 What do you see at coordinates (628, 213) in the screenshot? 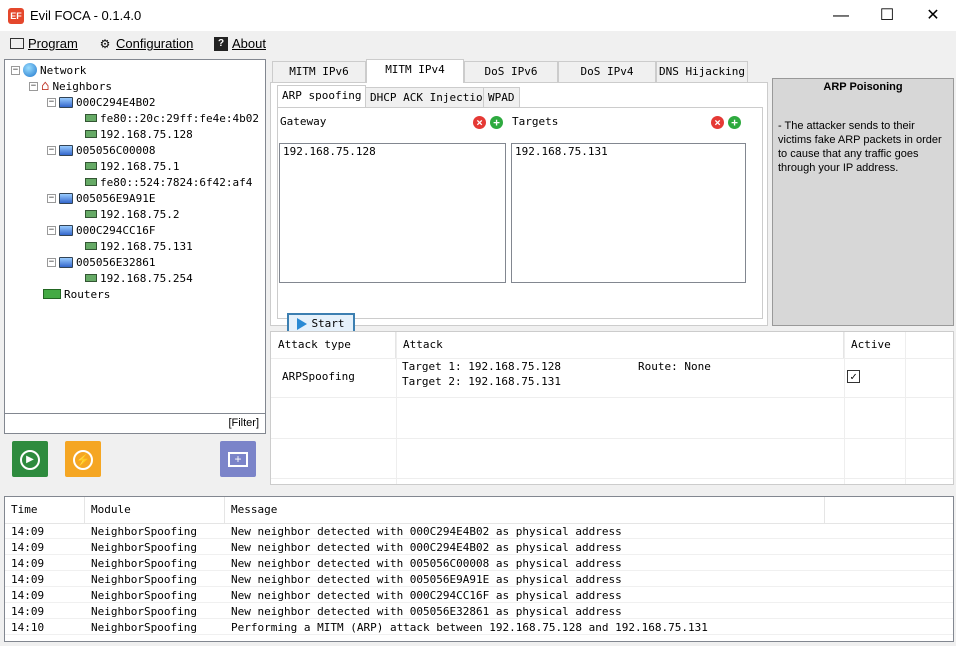
I see `targets-list: 192.168.75.131` at bounding box center [628, 213].